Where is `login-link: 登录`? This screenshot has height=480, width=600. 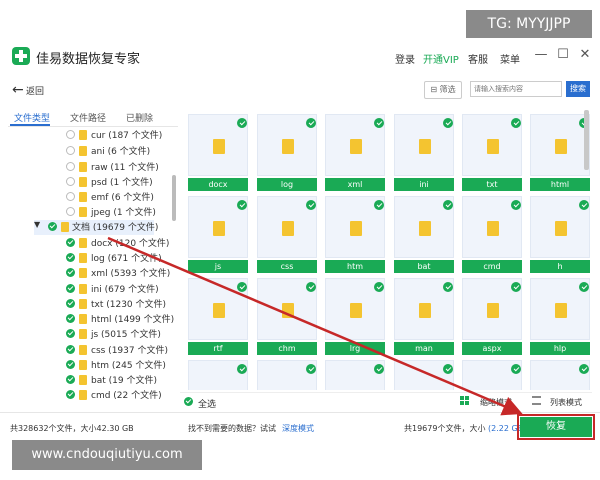 login-link: 登录 is located at coordinates (405, 58).